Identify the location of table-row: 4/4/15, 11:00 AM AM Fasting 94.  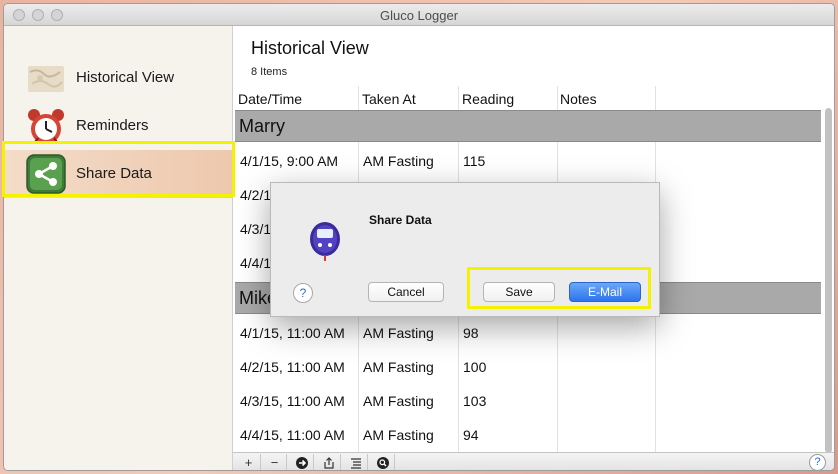
(528, 435).